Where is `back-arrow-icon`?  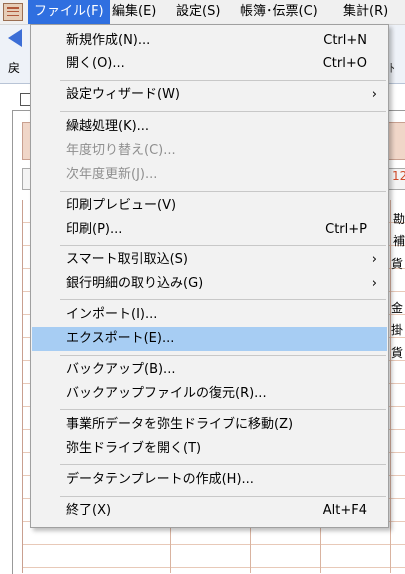 back-arrow-icon is located at coordinates (15, 38).